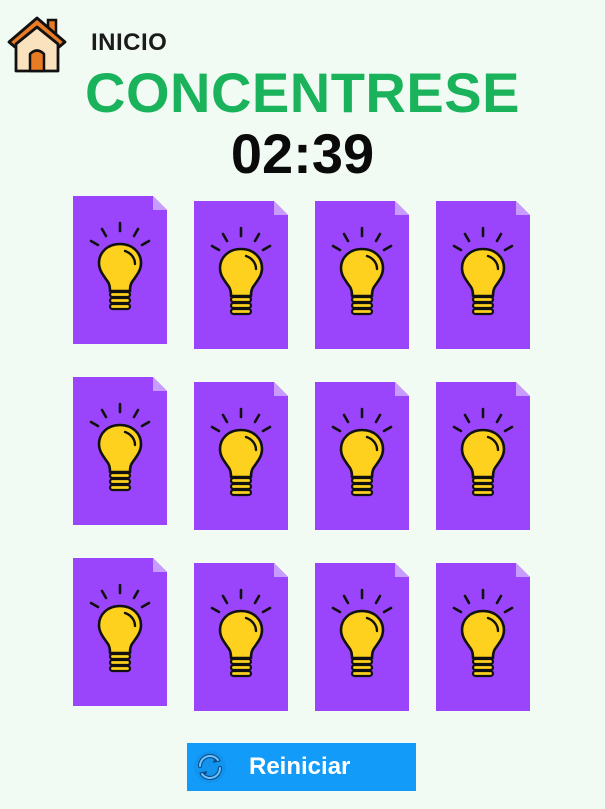 The height and width of the screenshot is (809, 605). I want to click on refresh-icon, so click(210, 767).